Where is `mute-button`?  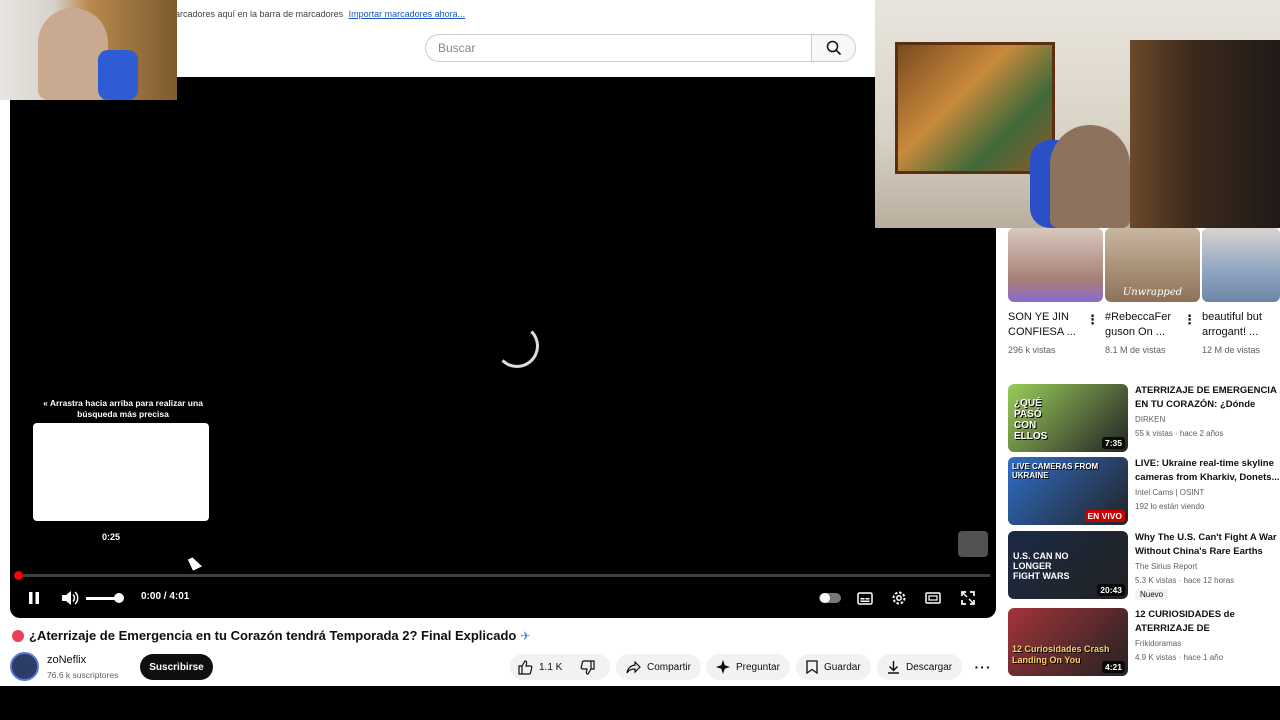
mute-button is located at coordinates (70, 598).